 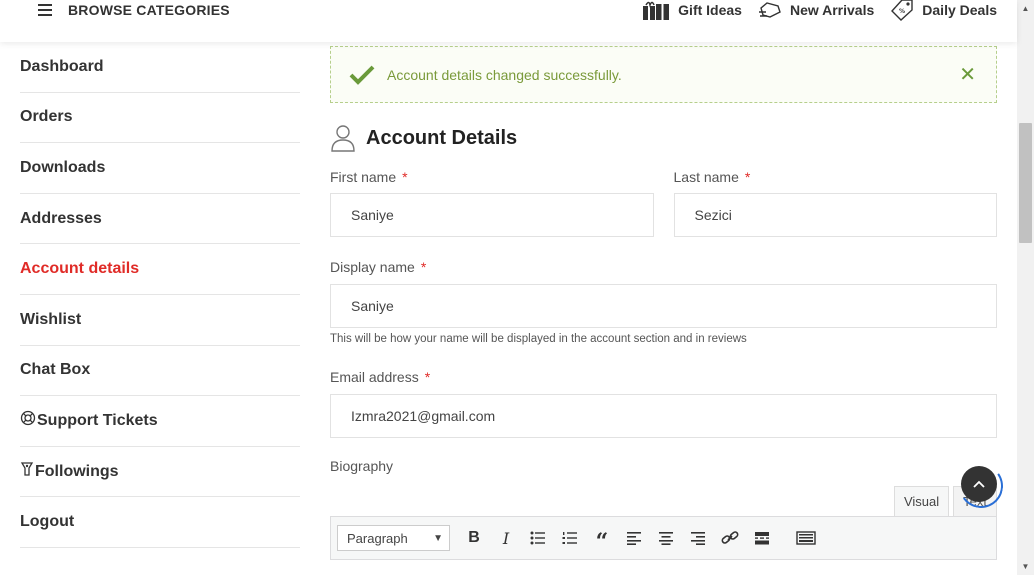 I want to click on align-right-icon, so click(x=698, y=538).